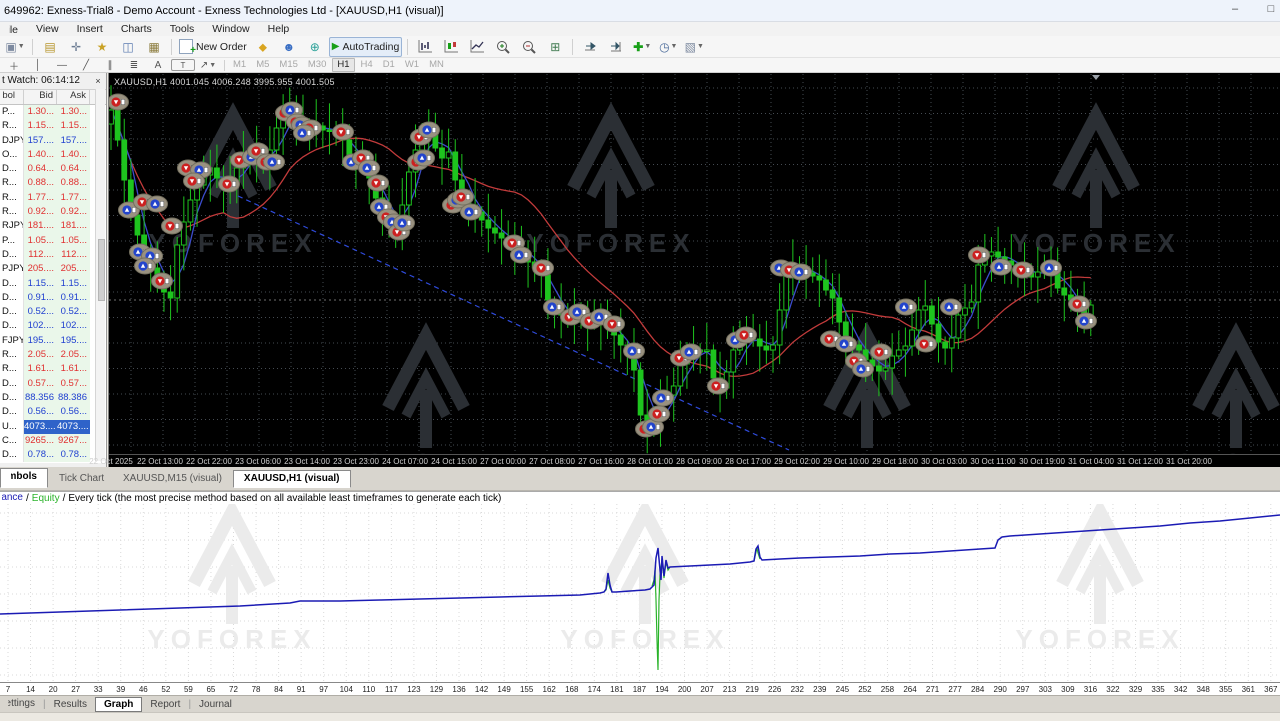  What do you see at coordinates (389, 65) in the screenshot?
I see `timeframe-d1: D1` at bounding box center [389, 65].